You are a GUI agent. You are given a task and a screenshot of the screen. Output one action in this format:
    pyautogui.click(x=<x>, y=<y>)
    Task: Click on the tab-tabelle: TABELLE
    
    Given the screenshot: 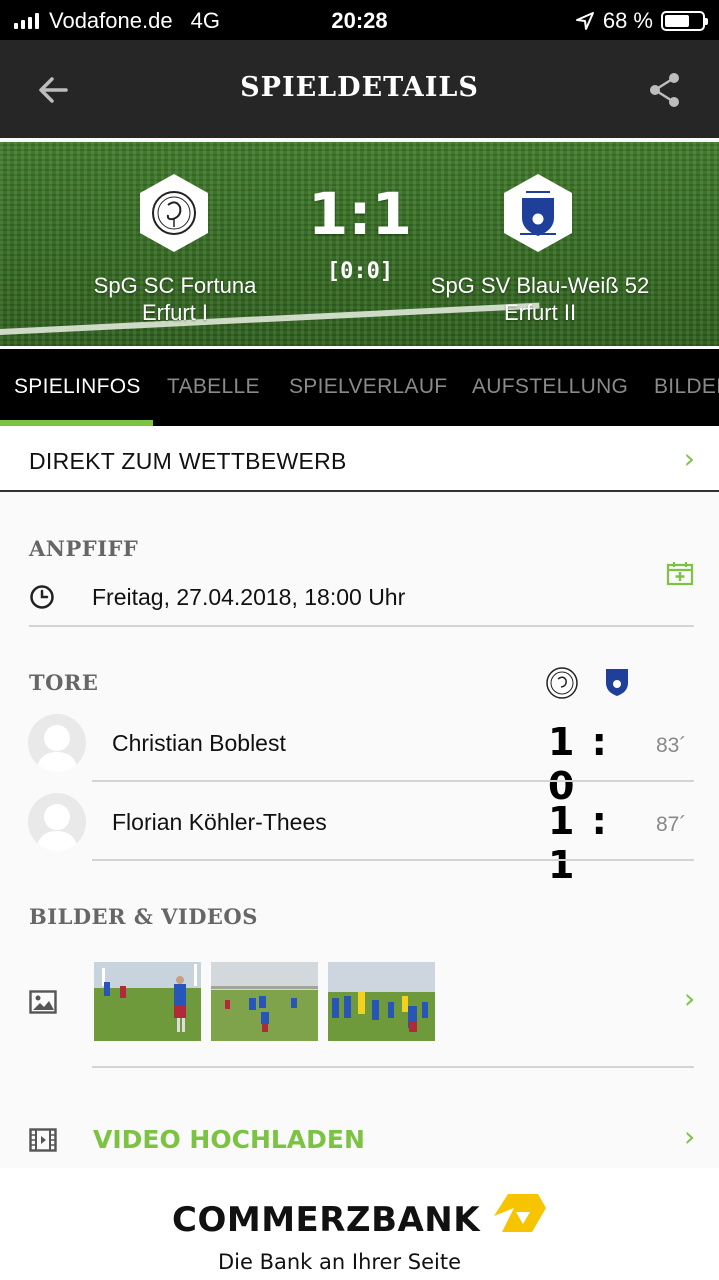 What is the action you would take?
    pyautogui.click(x=213, y=387)
    